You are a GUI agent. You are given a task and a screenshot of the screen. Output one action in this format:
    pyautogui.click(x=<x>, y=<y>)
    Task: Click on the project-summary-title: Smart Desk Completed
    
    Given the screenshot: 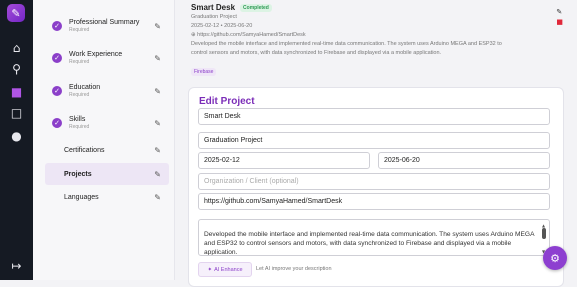 What is the action you would take?
    pyautogui.click(x=231, y=7)
    